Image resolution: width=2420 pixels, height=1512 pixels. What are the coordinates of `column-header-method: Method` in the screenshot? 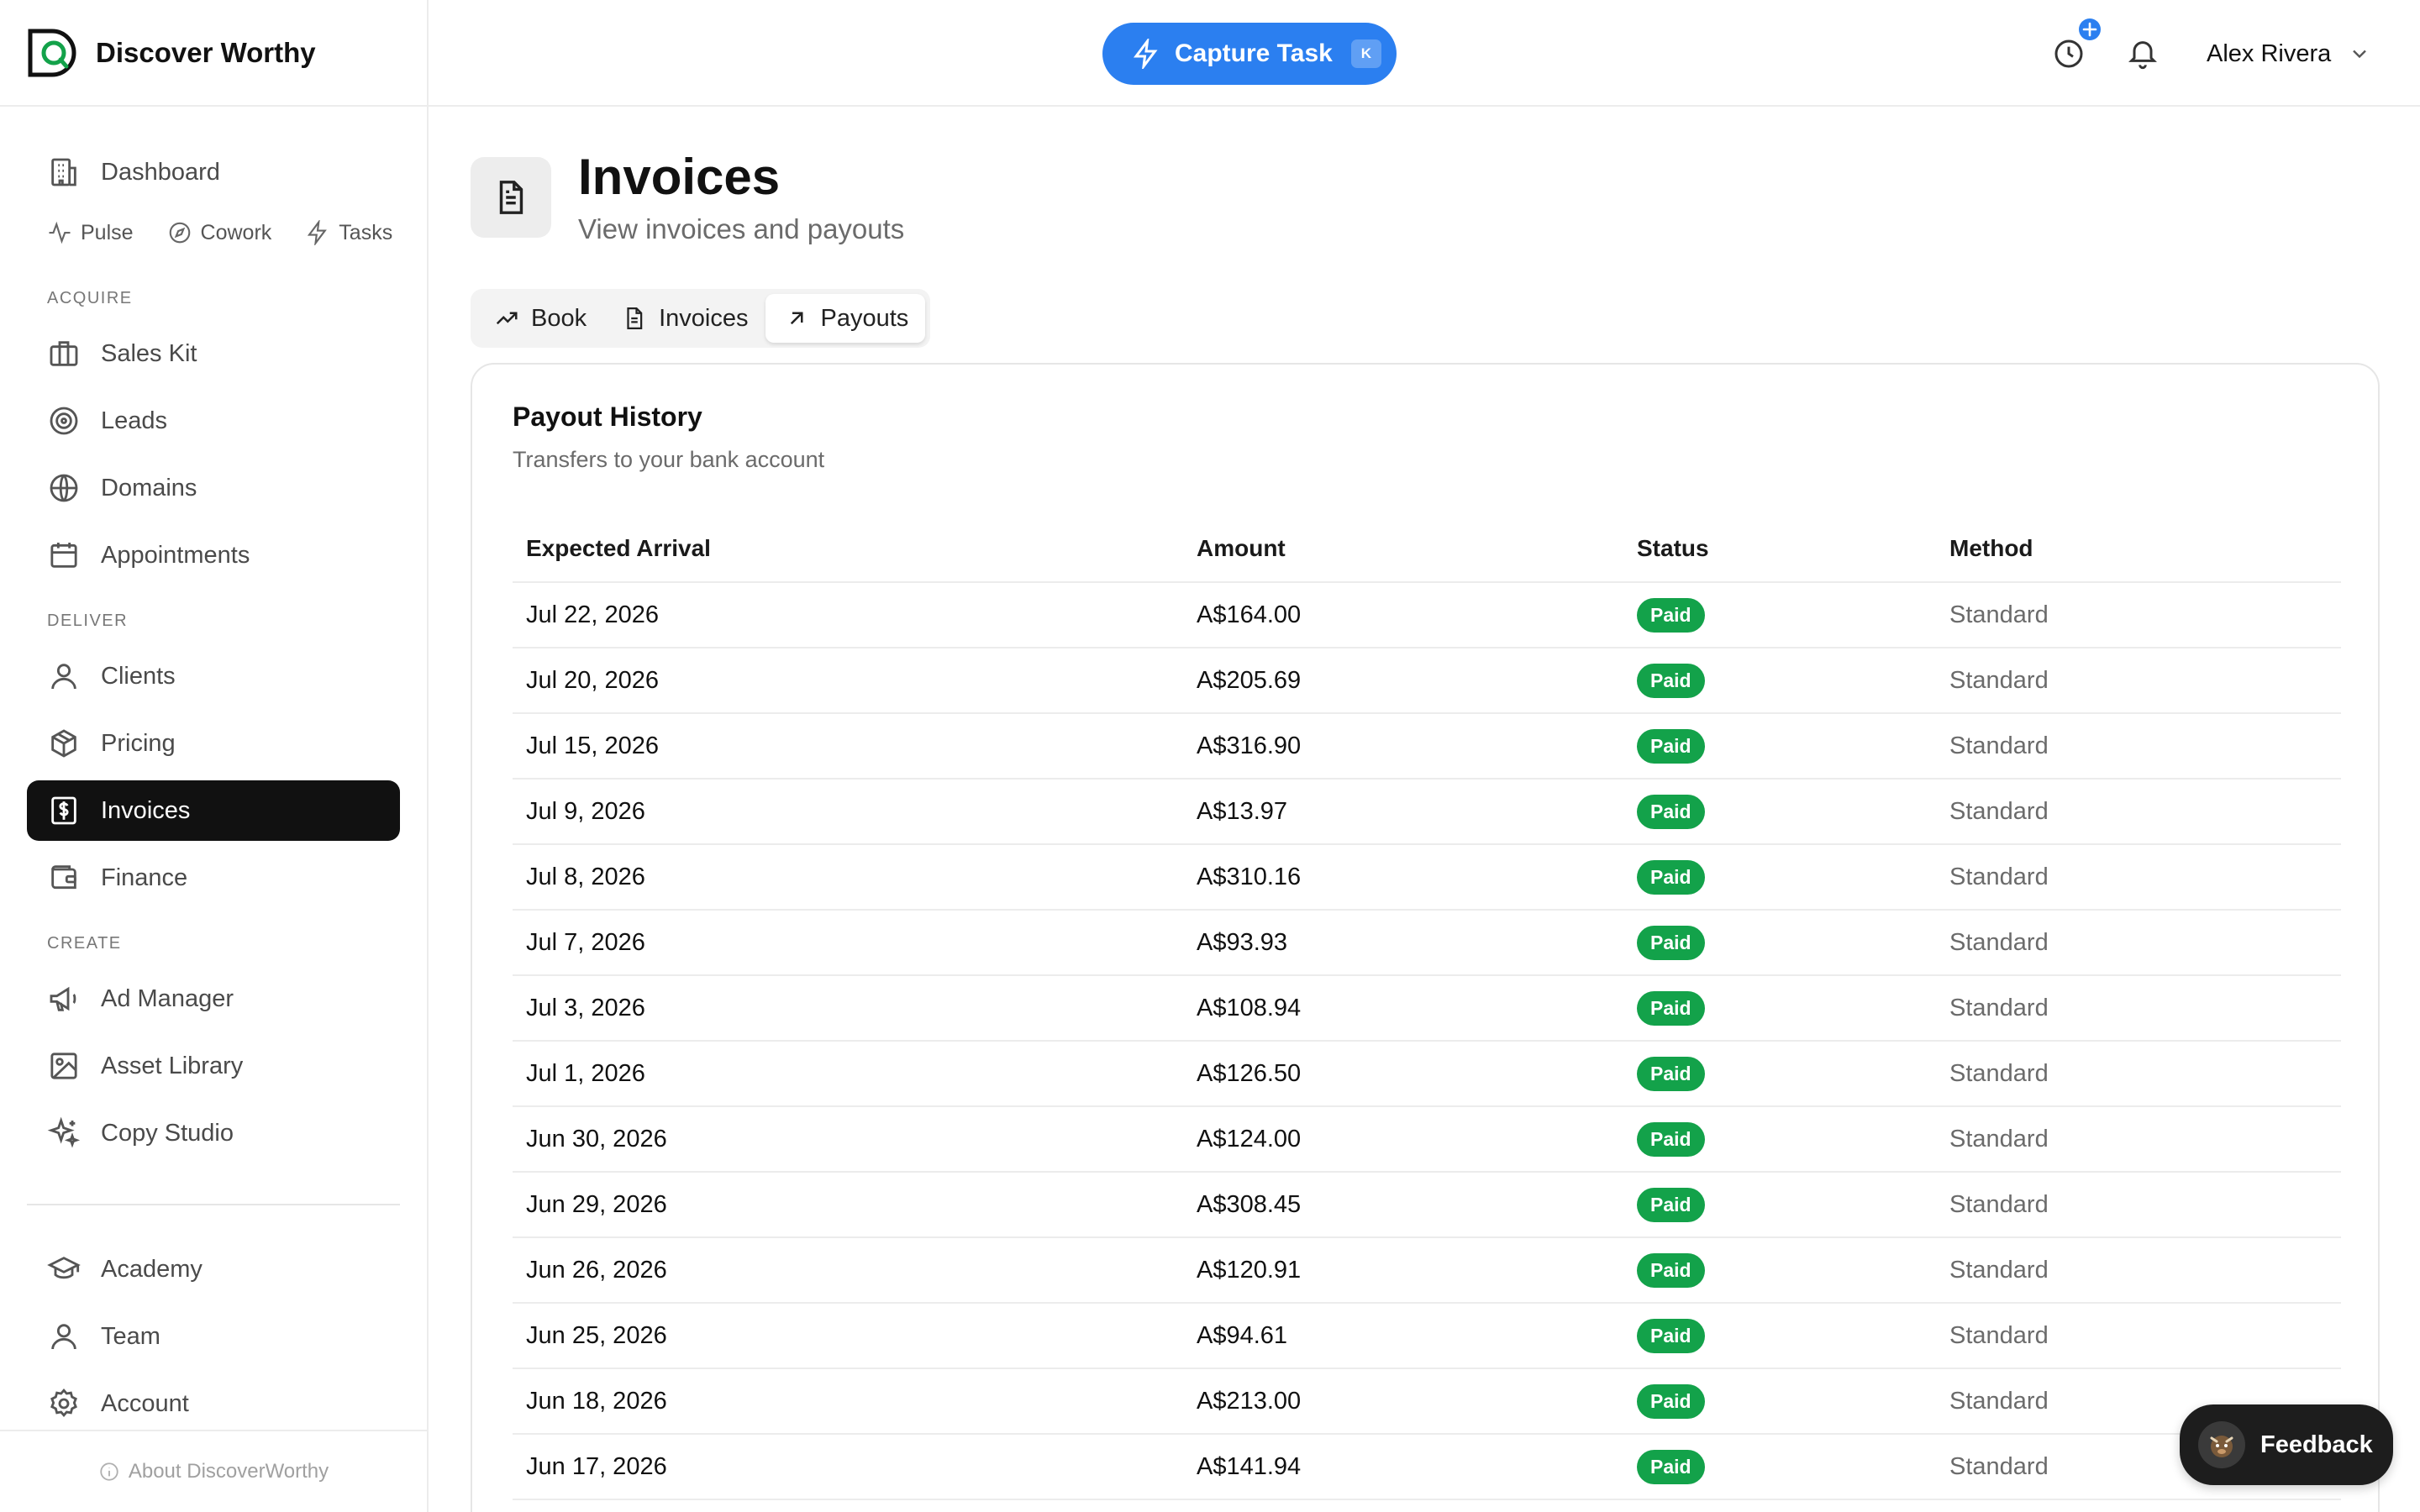 It's located at (2139, 548).